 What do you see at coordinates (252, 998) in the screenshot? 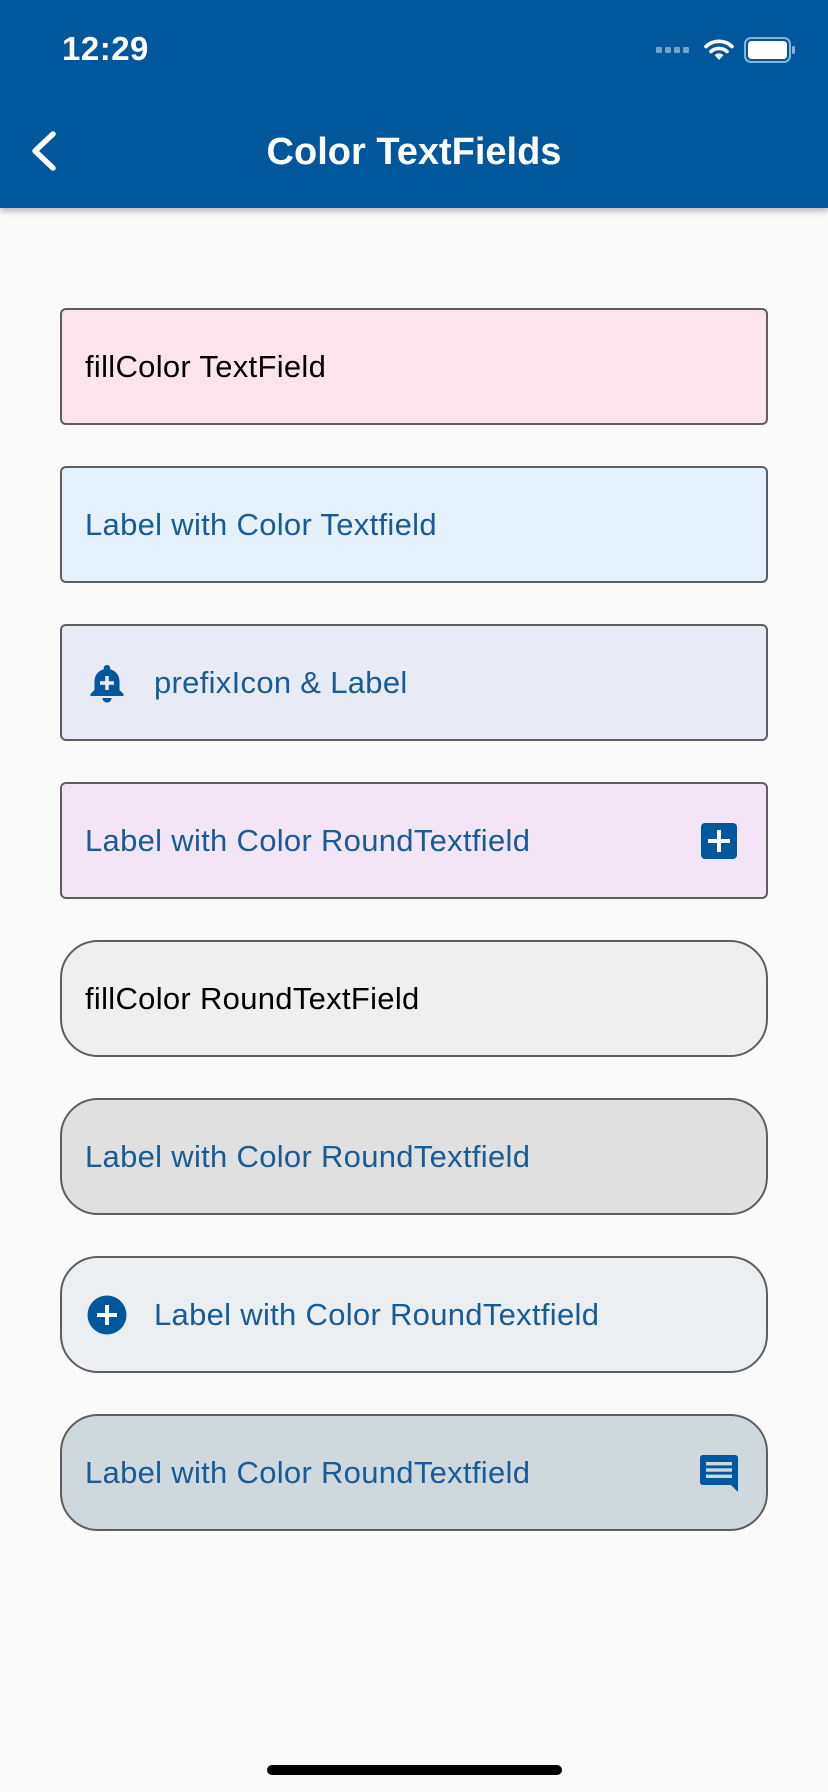
I see `field-label: fillColor RoundTextField` at bounding box center [252, 998].